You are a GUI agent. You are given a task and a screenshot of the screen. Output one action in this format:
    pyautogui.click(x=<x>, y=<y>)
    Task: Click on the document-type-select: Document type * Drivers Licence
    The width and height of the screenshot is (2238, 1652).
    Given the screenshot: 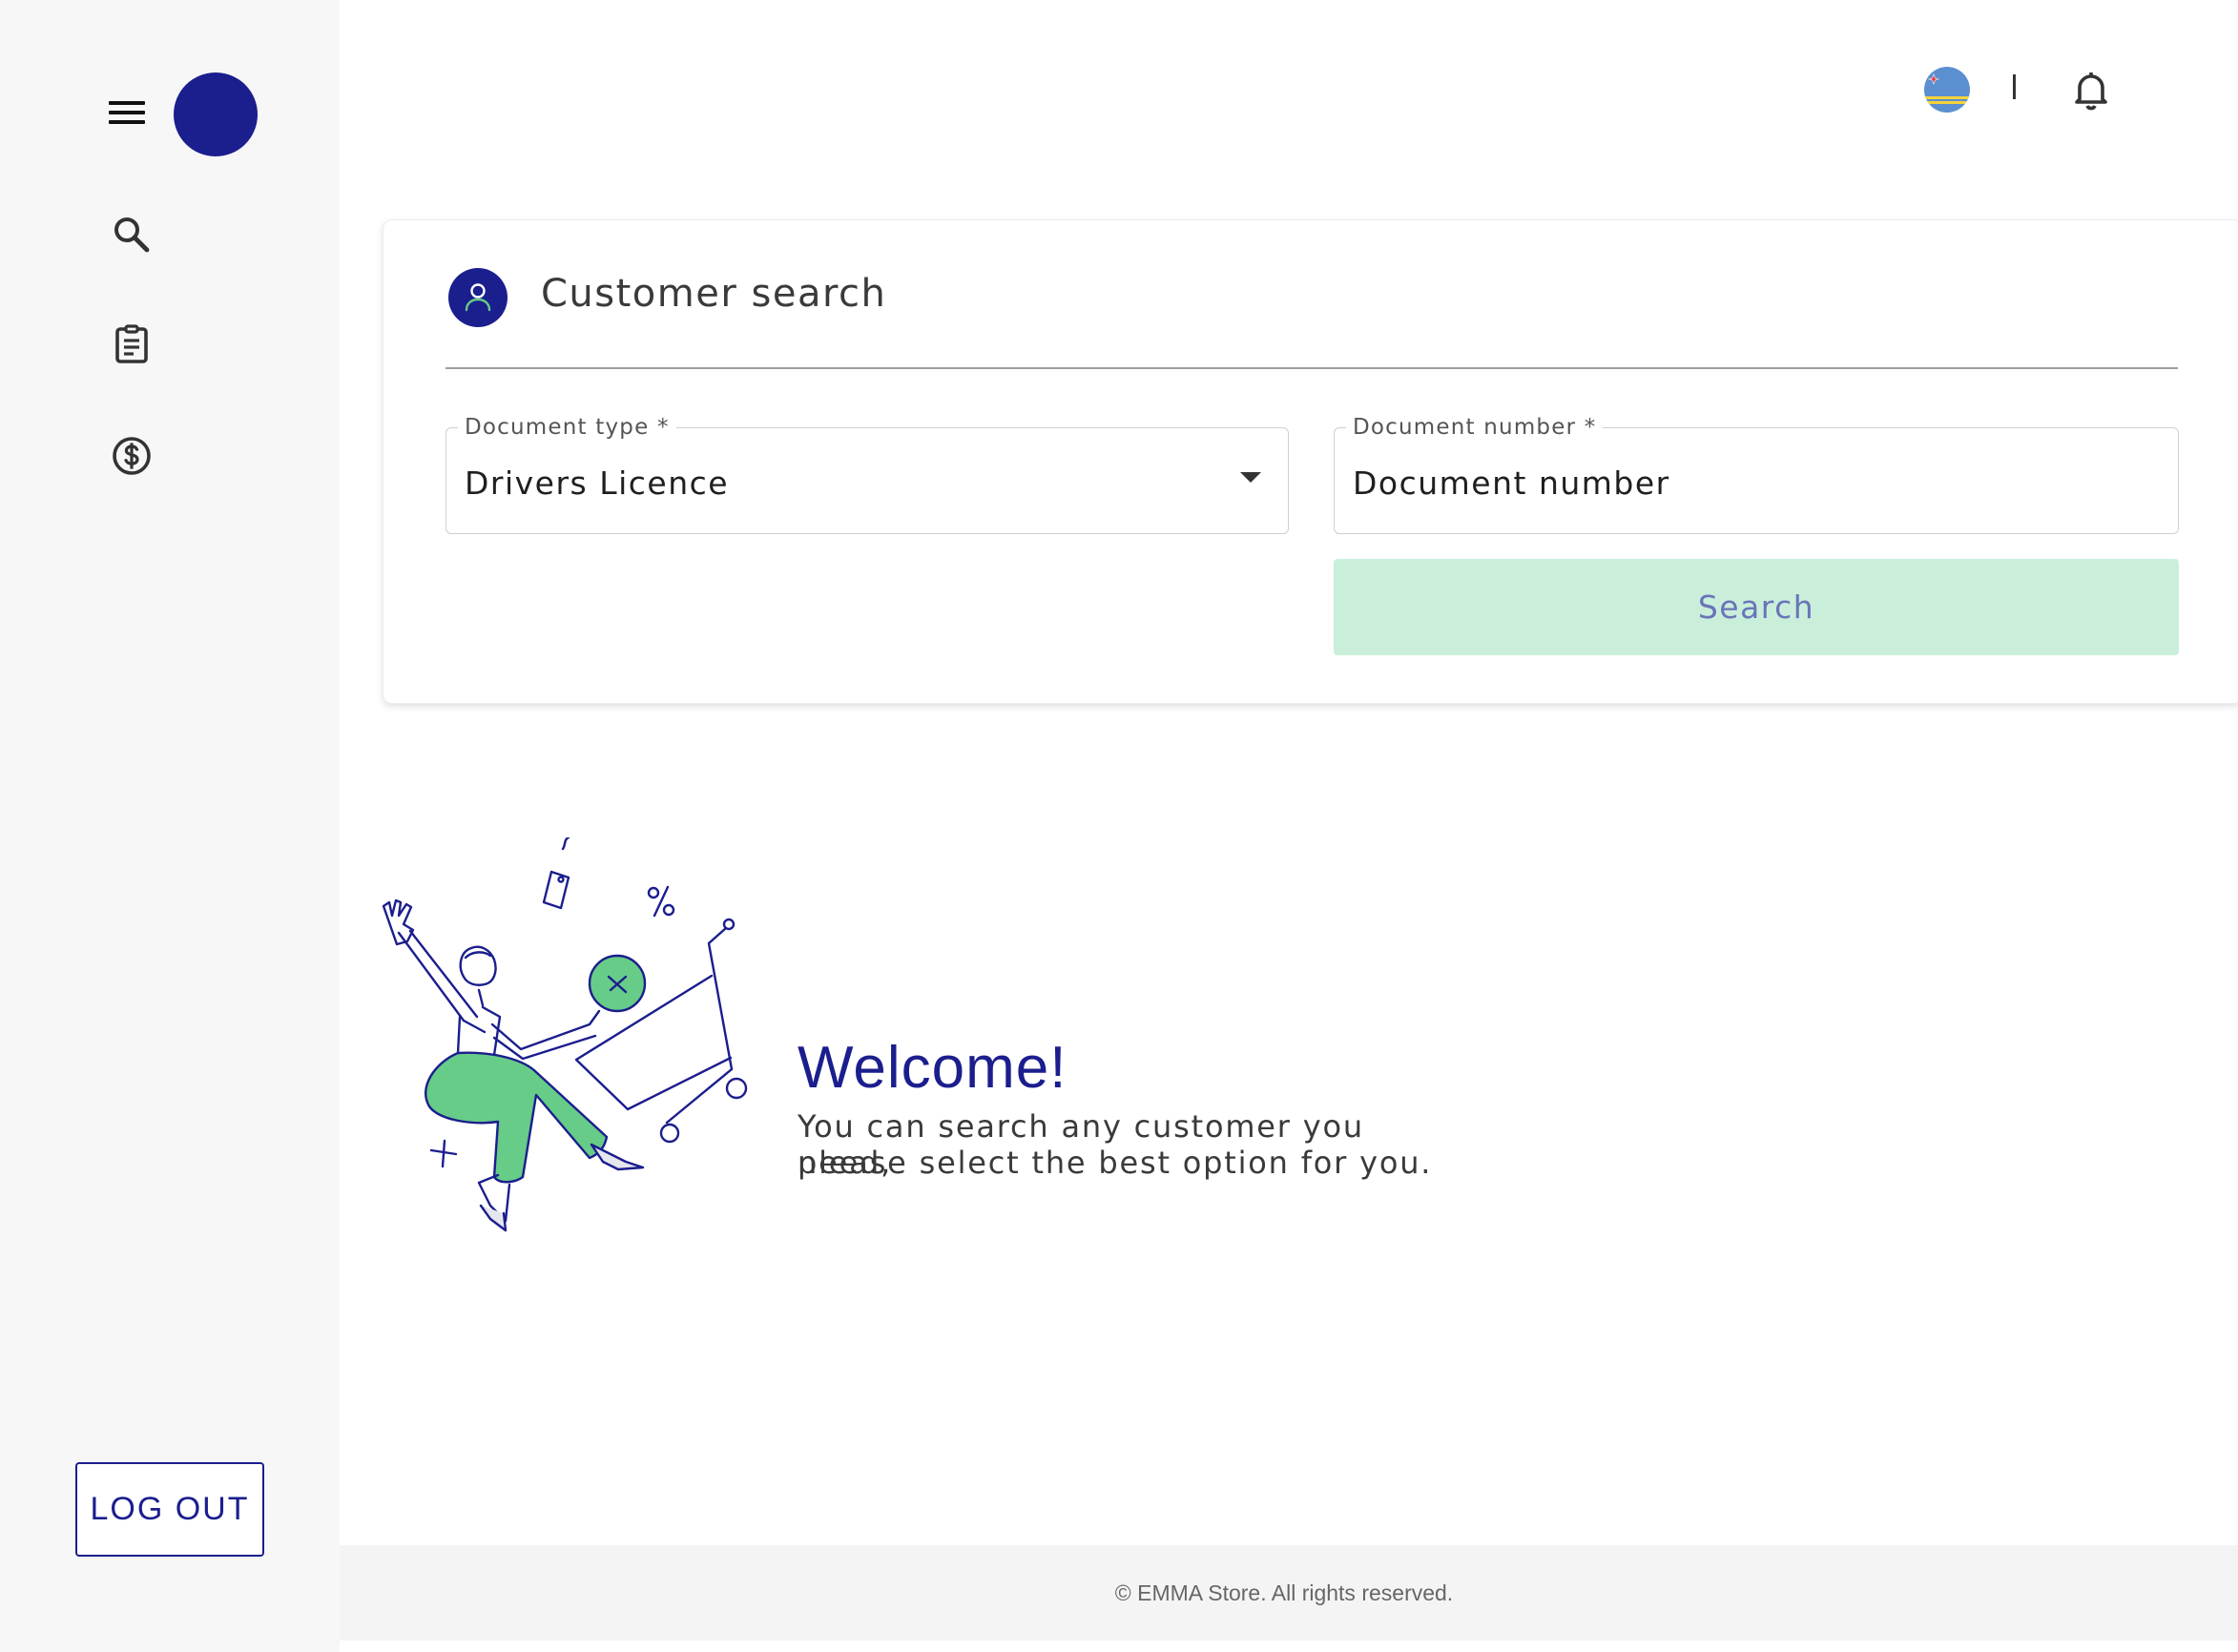 What is the action you would take?
    pyautogui.click(x=867, y=474)
    